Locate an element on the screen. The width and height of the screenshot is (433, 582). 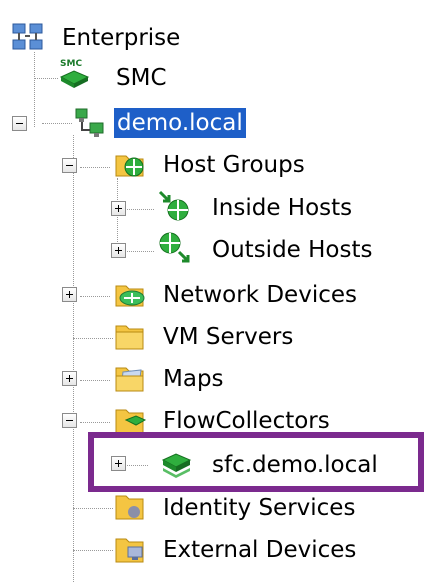
expand-inside-hosts-button is located at coordinates (118, 208).